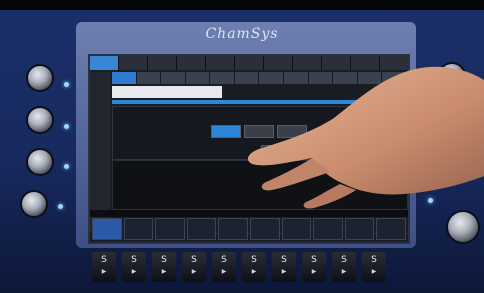 The image size is (484, 293). I want to click on highlight-bar, so click(259, 102).